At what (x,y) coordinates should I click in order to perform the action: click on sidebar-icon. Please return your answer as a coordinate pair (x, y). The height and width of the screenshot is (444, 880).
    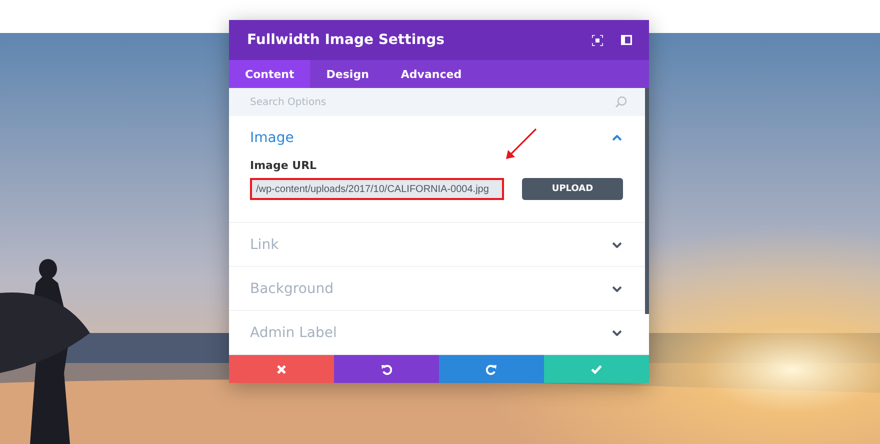
    Looking at the image, I should click on (626, 40).